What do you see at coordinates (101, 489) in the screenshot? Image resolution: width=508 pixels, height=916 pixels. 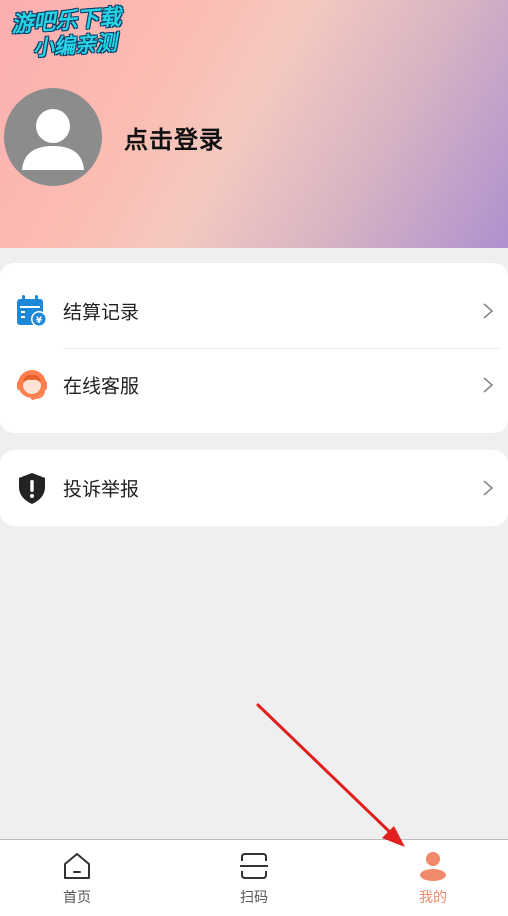 I see `menu-item-label: 投诉举报` at bounding box center [101, 489].